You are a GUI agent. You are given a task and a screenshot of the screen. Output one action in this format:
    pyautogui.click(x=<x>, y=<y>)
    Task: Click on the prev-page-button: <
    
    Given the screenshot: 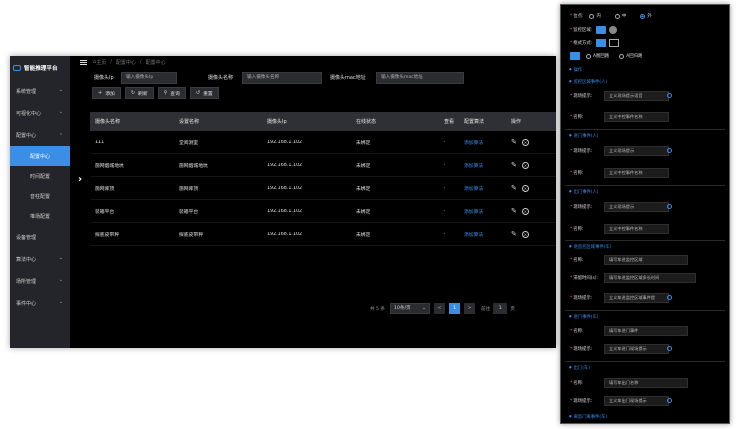 What is the action you would take?
    pyautogui.click(x=440, y=308)
    